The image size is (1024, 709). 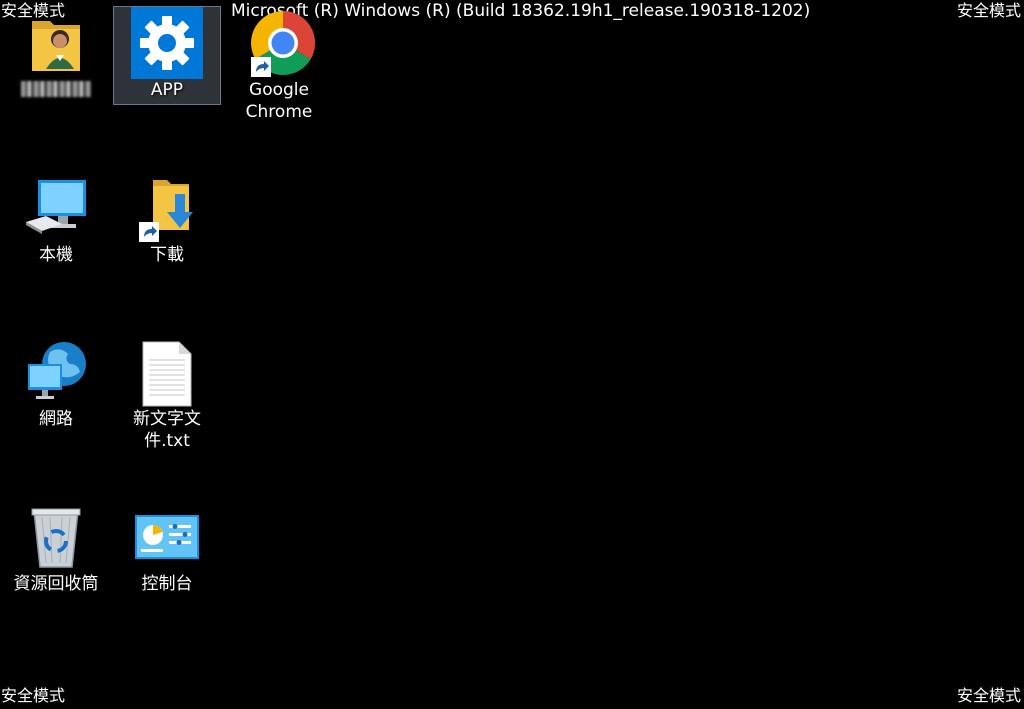 What do you see at coordinates (56, 584) in the screenshot?
I see `desktop-icon-label: 資源回收筒` at bounding box center [56, 584].